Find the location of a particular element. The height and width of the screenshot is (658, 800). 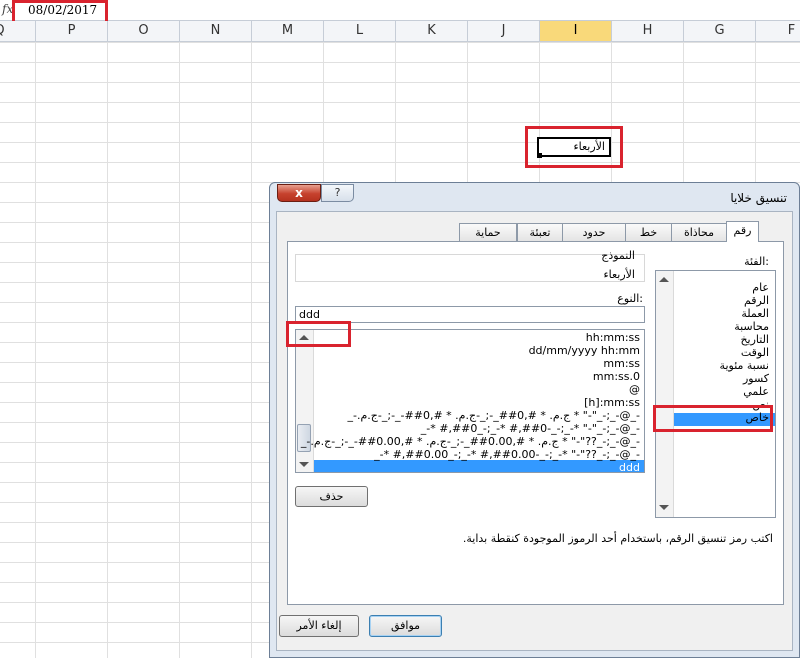

sample-group is located at coordinates (470, 268).